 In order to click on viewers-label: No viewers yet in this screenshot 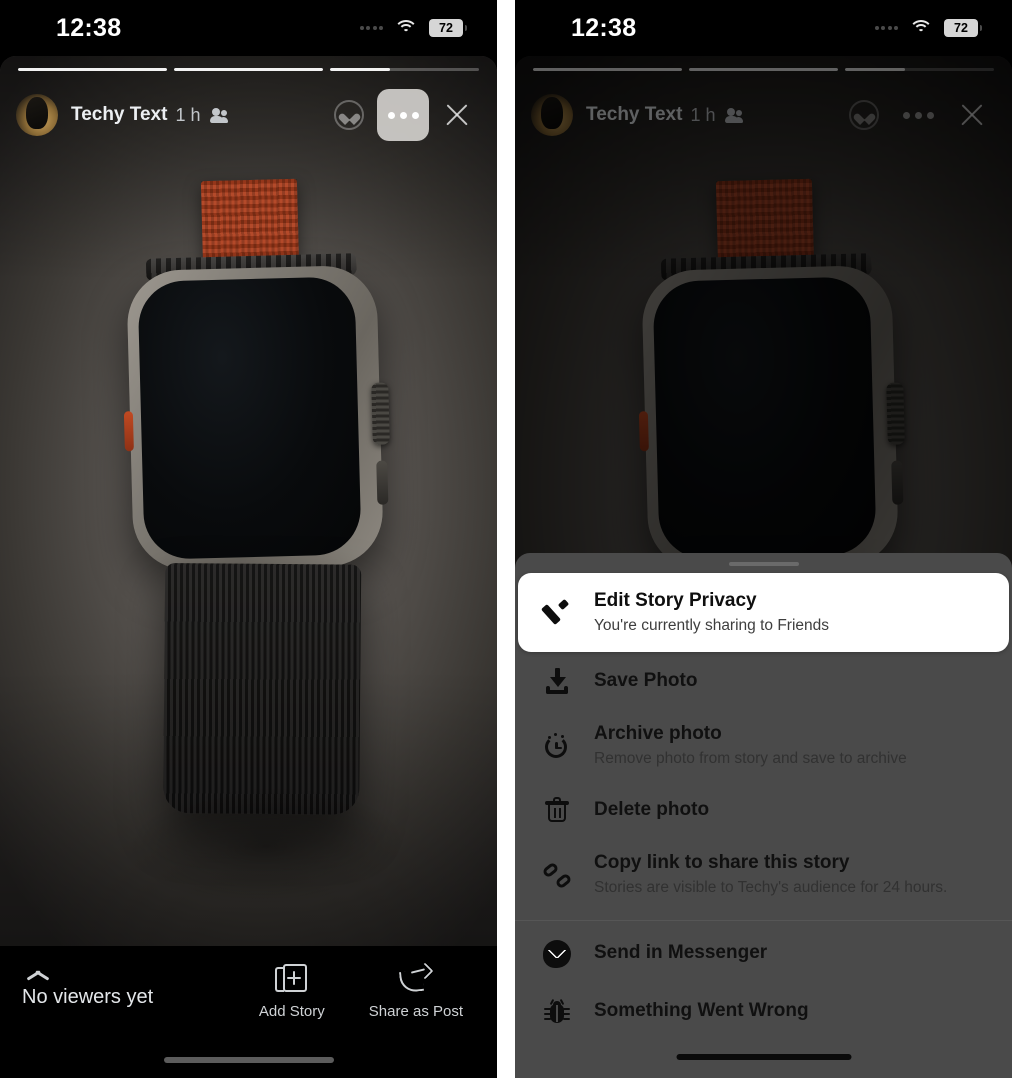, I will do `click(88, 997)`.